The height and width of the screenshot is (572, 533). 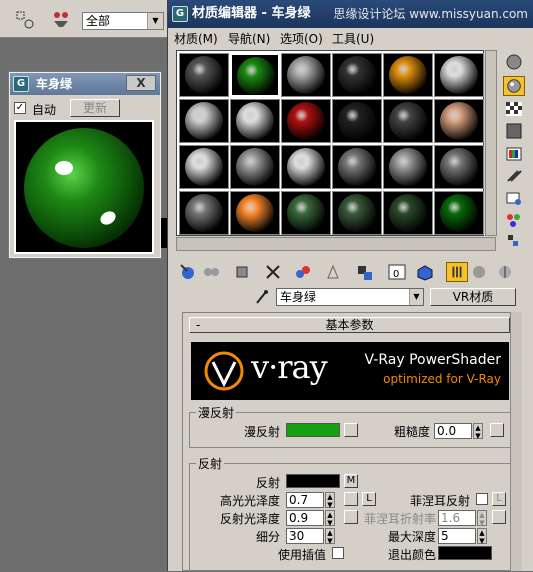 I want to click on refl-gloss-map-button, so click(x=351, y=517).